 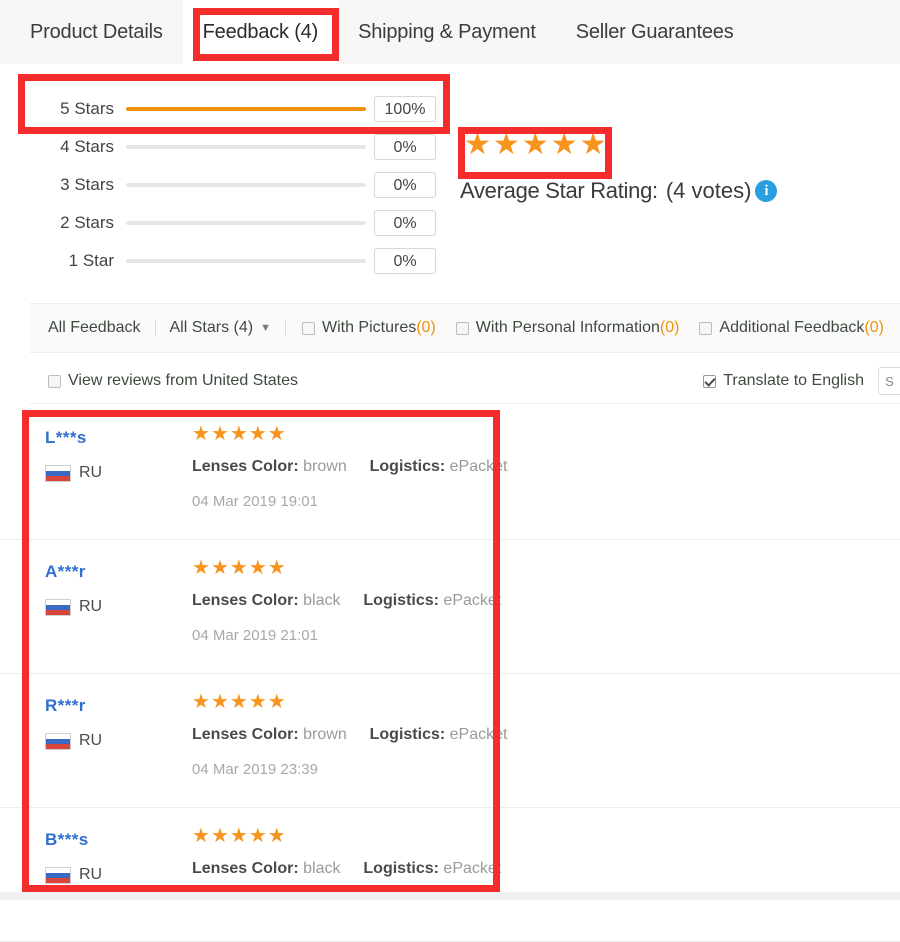 What do you see at coordinates (325, 466) in the screenshot?
I see `review-attr1-value: brown` at bounding box center [325, 466].